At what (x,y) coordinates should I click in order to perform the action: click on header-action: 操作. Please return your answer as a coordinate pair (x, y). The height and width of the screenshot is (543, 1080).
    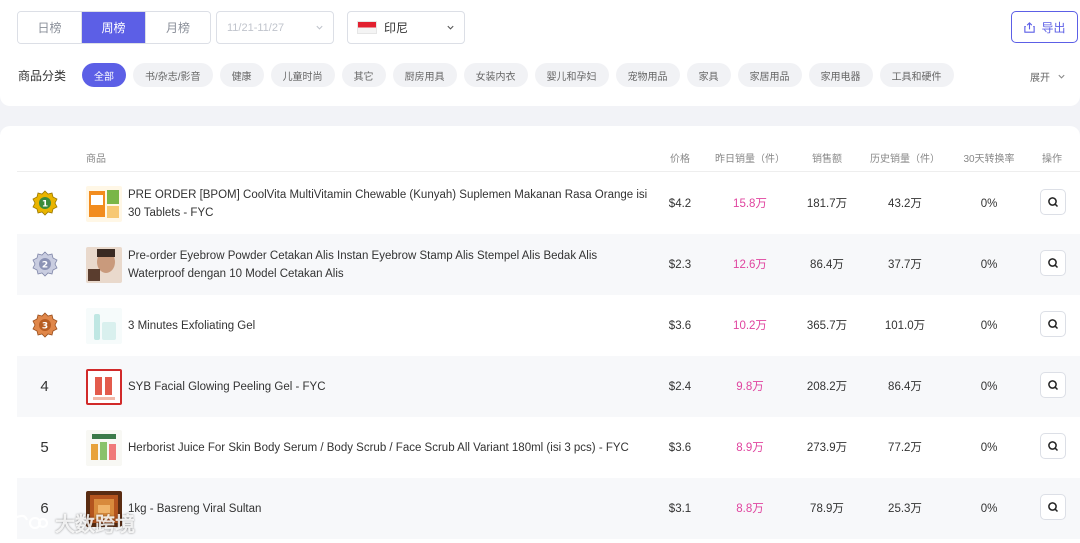
    Looking at the image, I should click on (1052, 159).